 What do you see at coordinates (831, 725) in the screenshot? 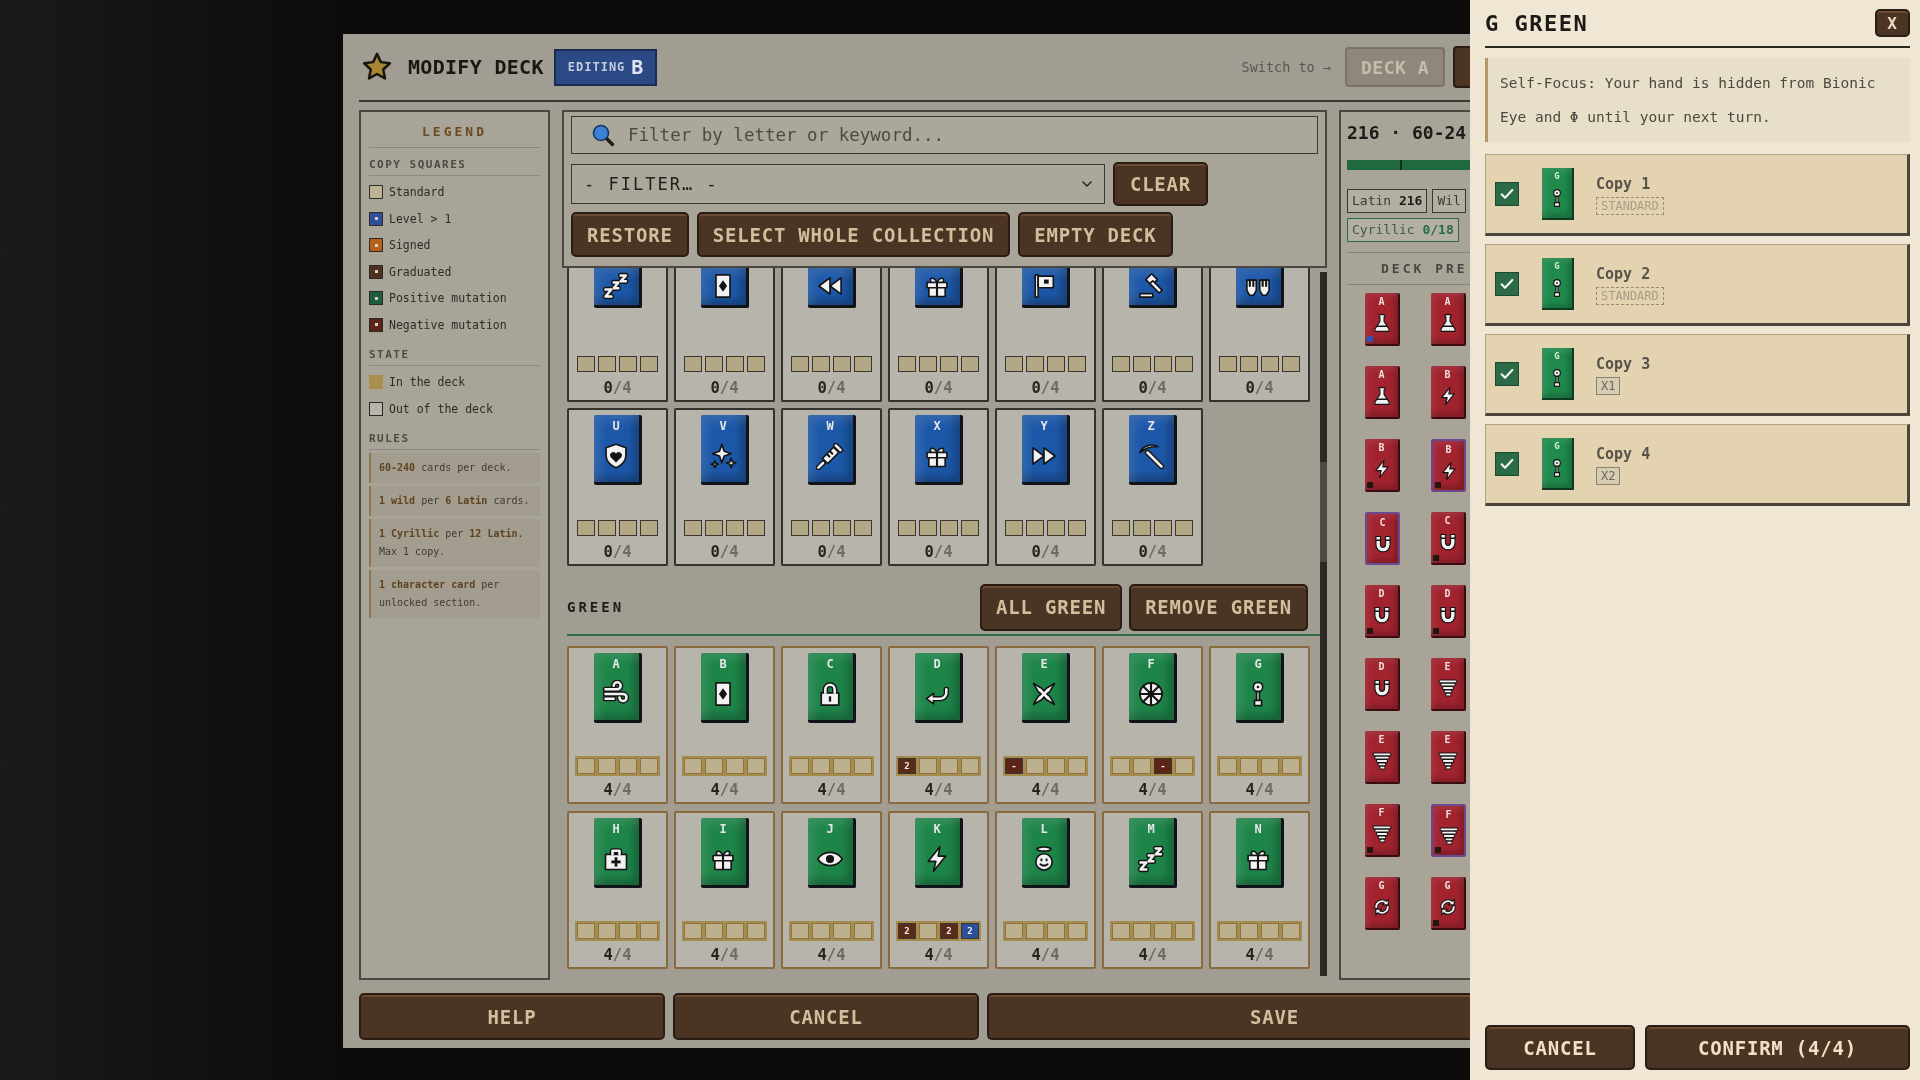
I see `card-slot: C 4/4` at bounding box center [831, 725].